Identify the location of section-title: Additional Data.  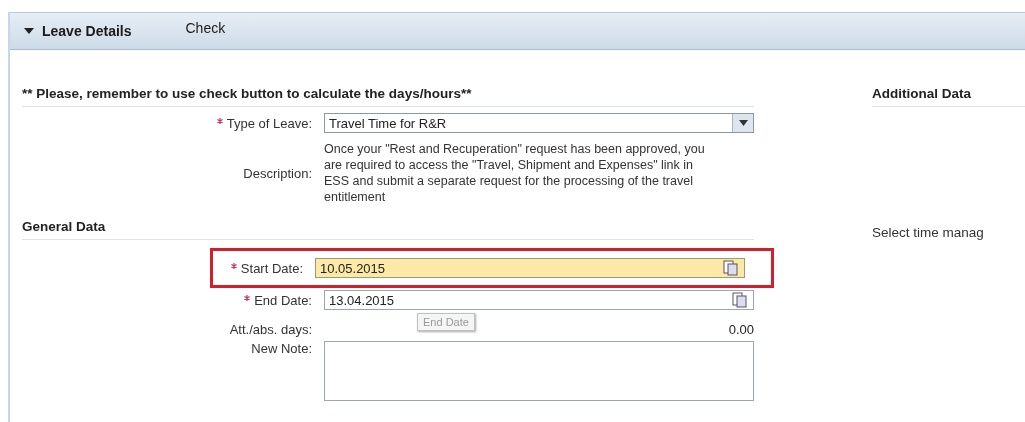
(948, 96).